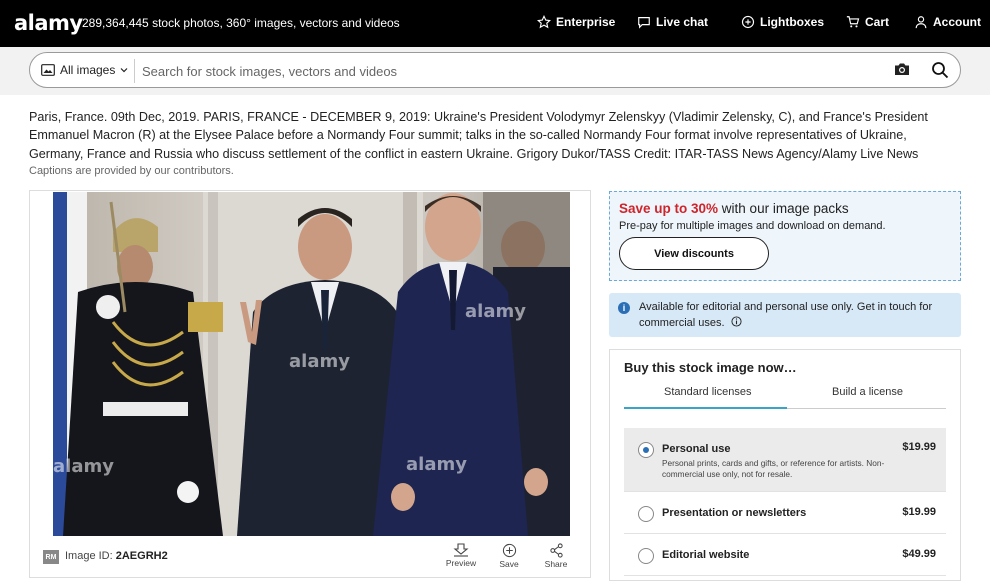  Describe the element at coordinates (48, 70) in the screenshot. I see `image-icon` at that location.